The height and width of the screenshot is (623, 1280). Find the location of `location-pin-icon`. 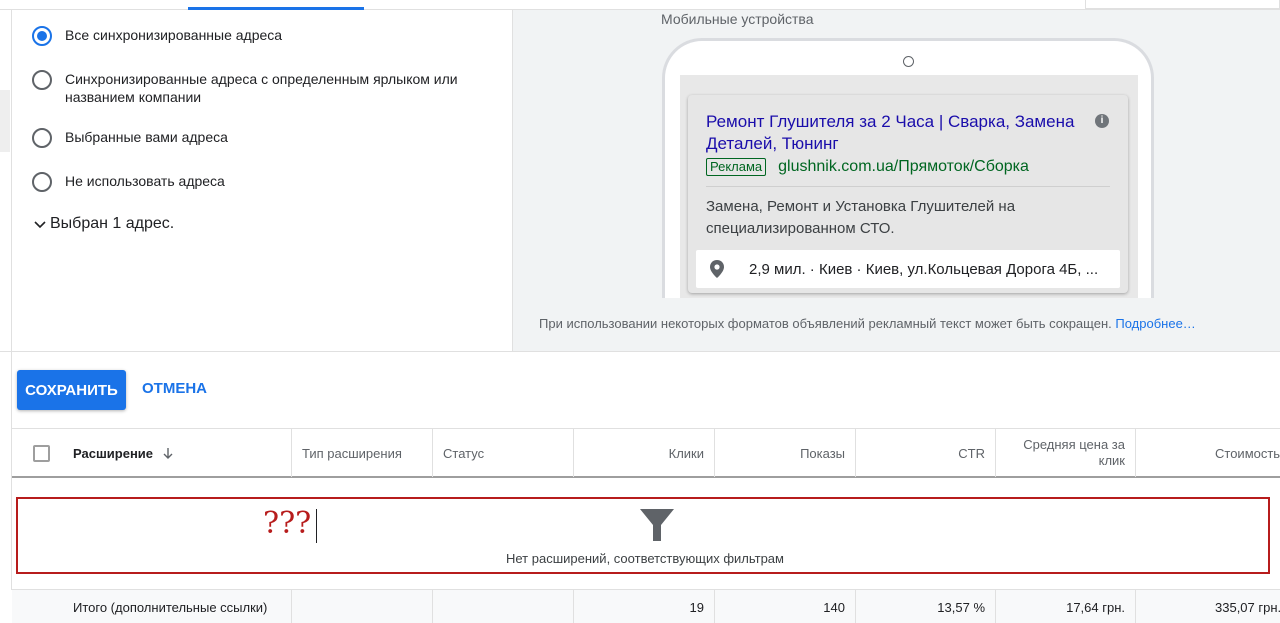

location-pin-icon is located at coordinates (717, 269).